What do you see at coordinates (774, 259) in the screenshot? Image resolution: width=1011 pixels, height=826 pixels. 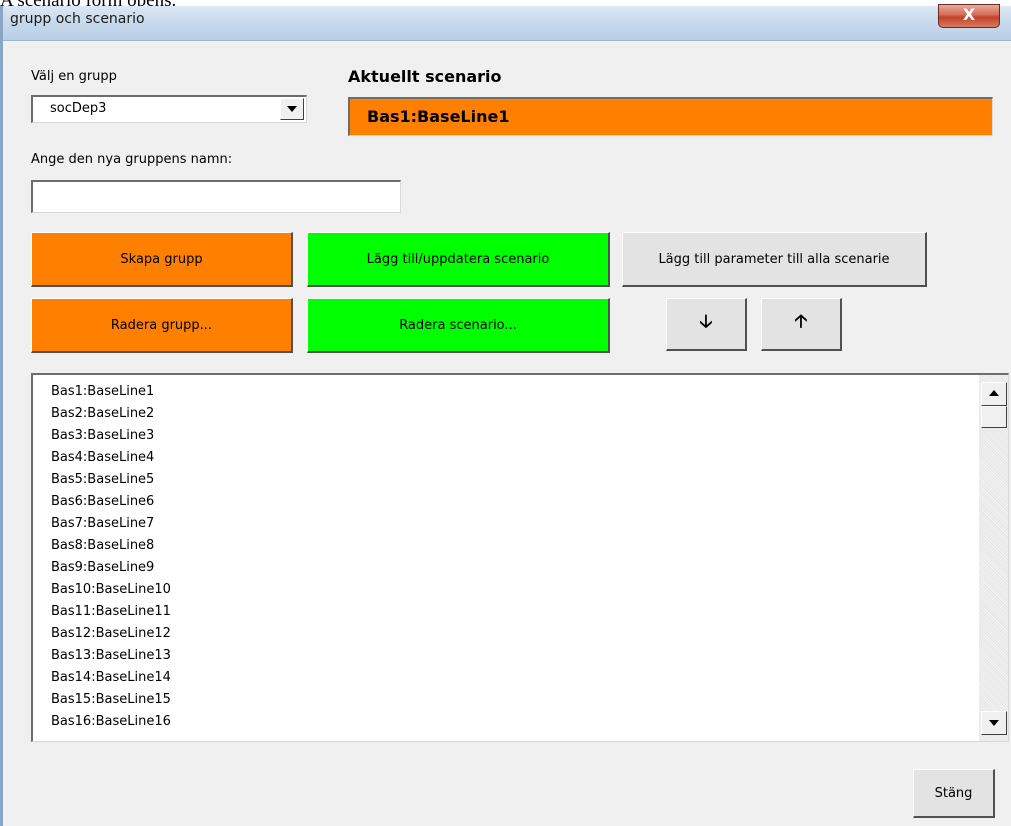 I see `add-parameter-all-scenarios-button: Lägg till parameter till alla scenarie` at bounding box center [774, 259].